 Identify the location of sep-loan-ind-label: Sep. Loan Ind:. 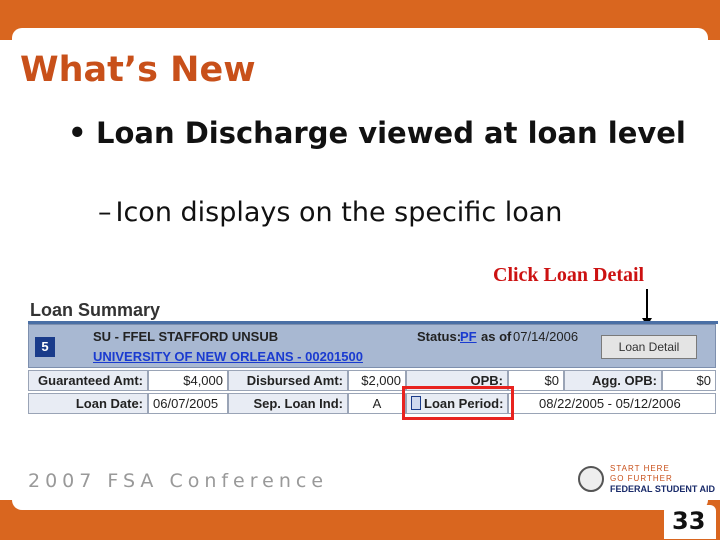
(288, 403).